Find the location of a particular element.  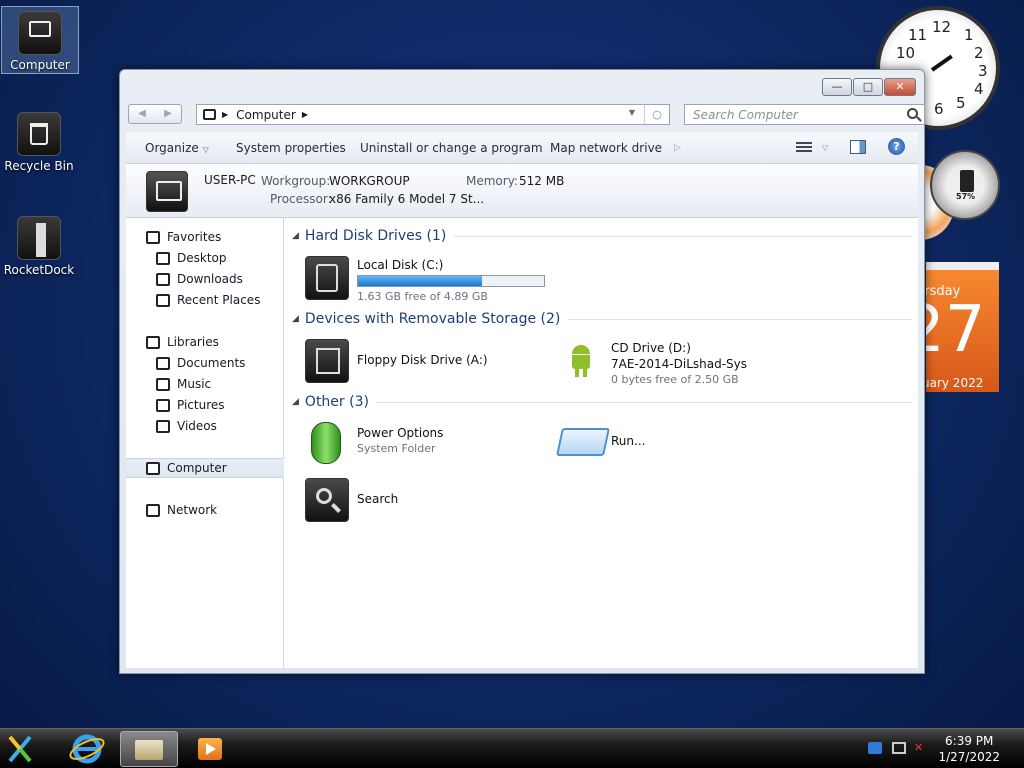

drive-name: CD Drive (D:) is located at coordinates (651, 348).